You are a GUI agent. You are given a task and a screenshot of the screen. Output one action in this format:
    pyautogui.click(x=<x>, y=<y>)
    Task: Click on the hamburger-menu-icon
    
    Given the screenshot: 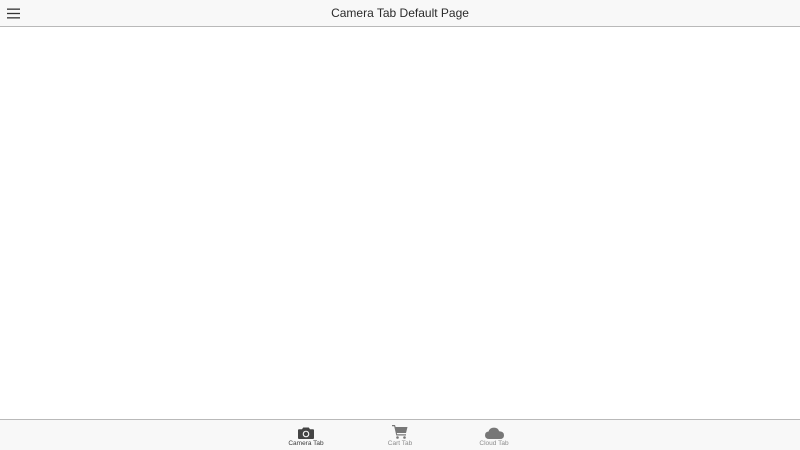 What is the action you would take?
    pyautogui.click(x=13, y=13)
    